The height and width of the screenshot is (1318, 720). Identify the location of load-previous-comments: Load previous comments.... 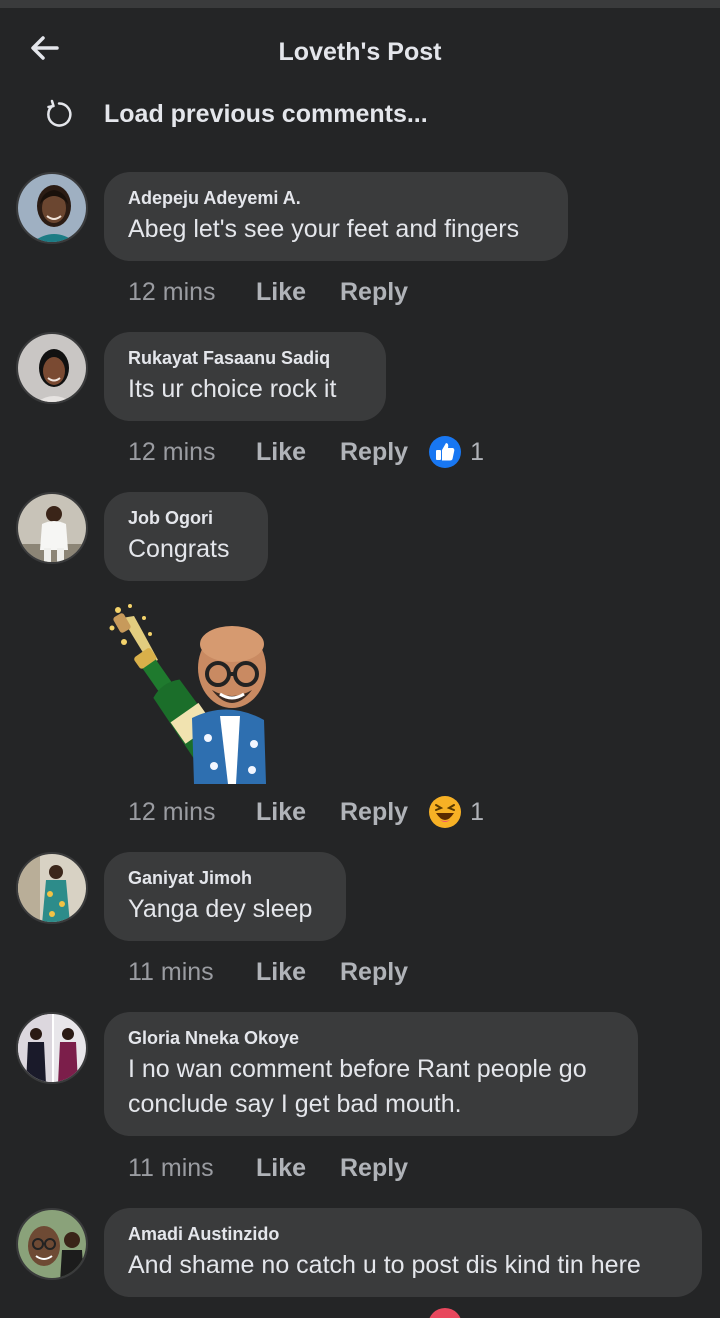
(234, 114).